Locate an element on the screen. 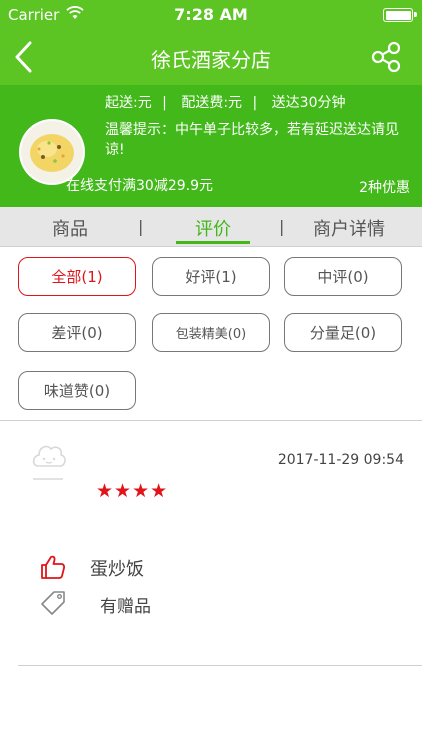 The height and width of the screenshot is (750, 422). filter-neutral: 中评(0) is located at coordinates (343, 276).